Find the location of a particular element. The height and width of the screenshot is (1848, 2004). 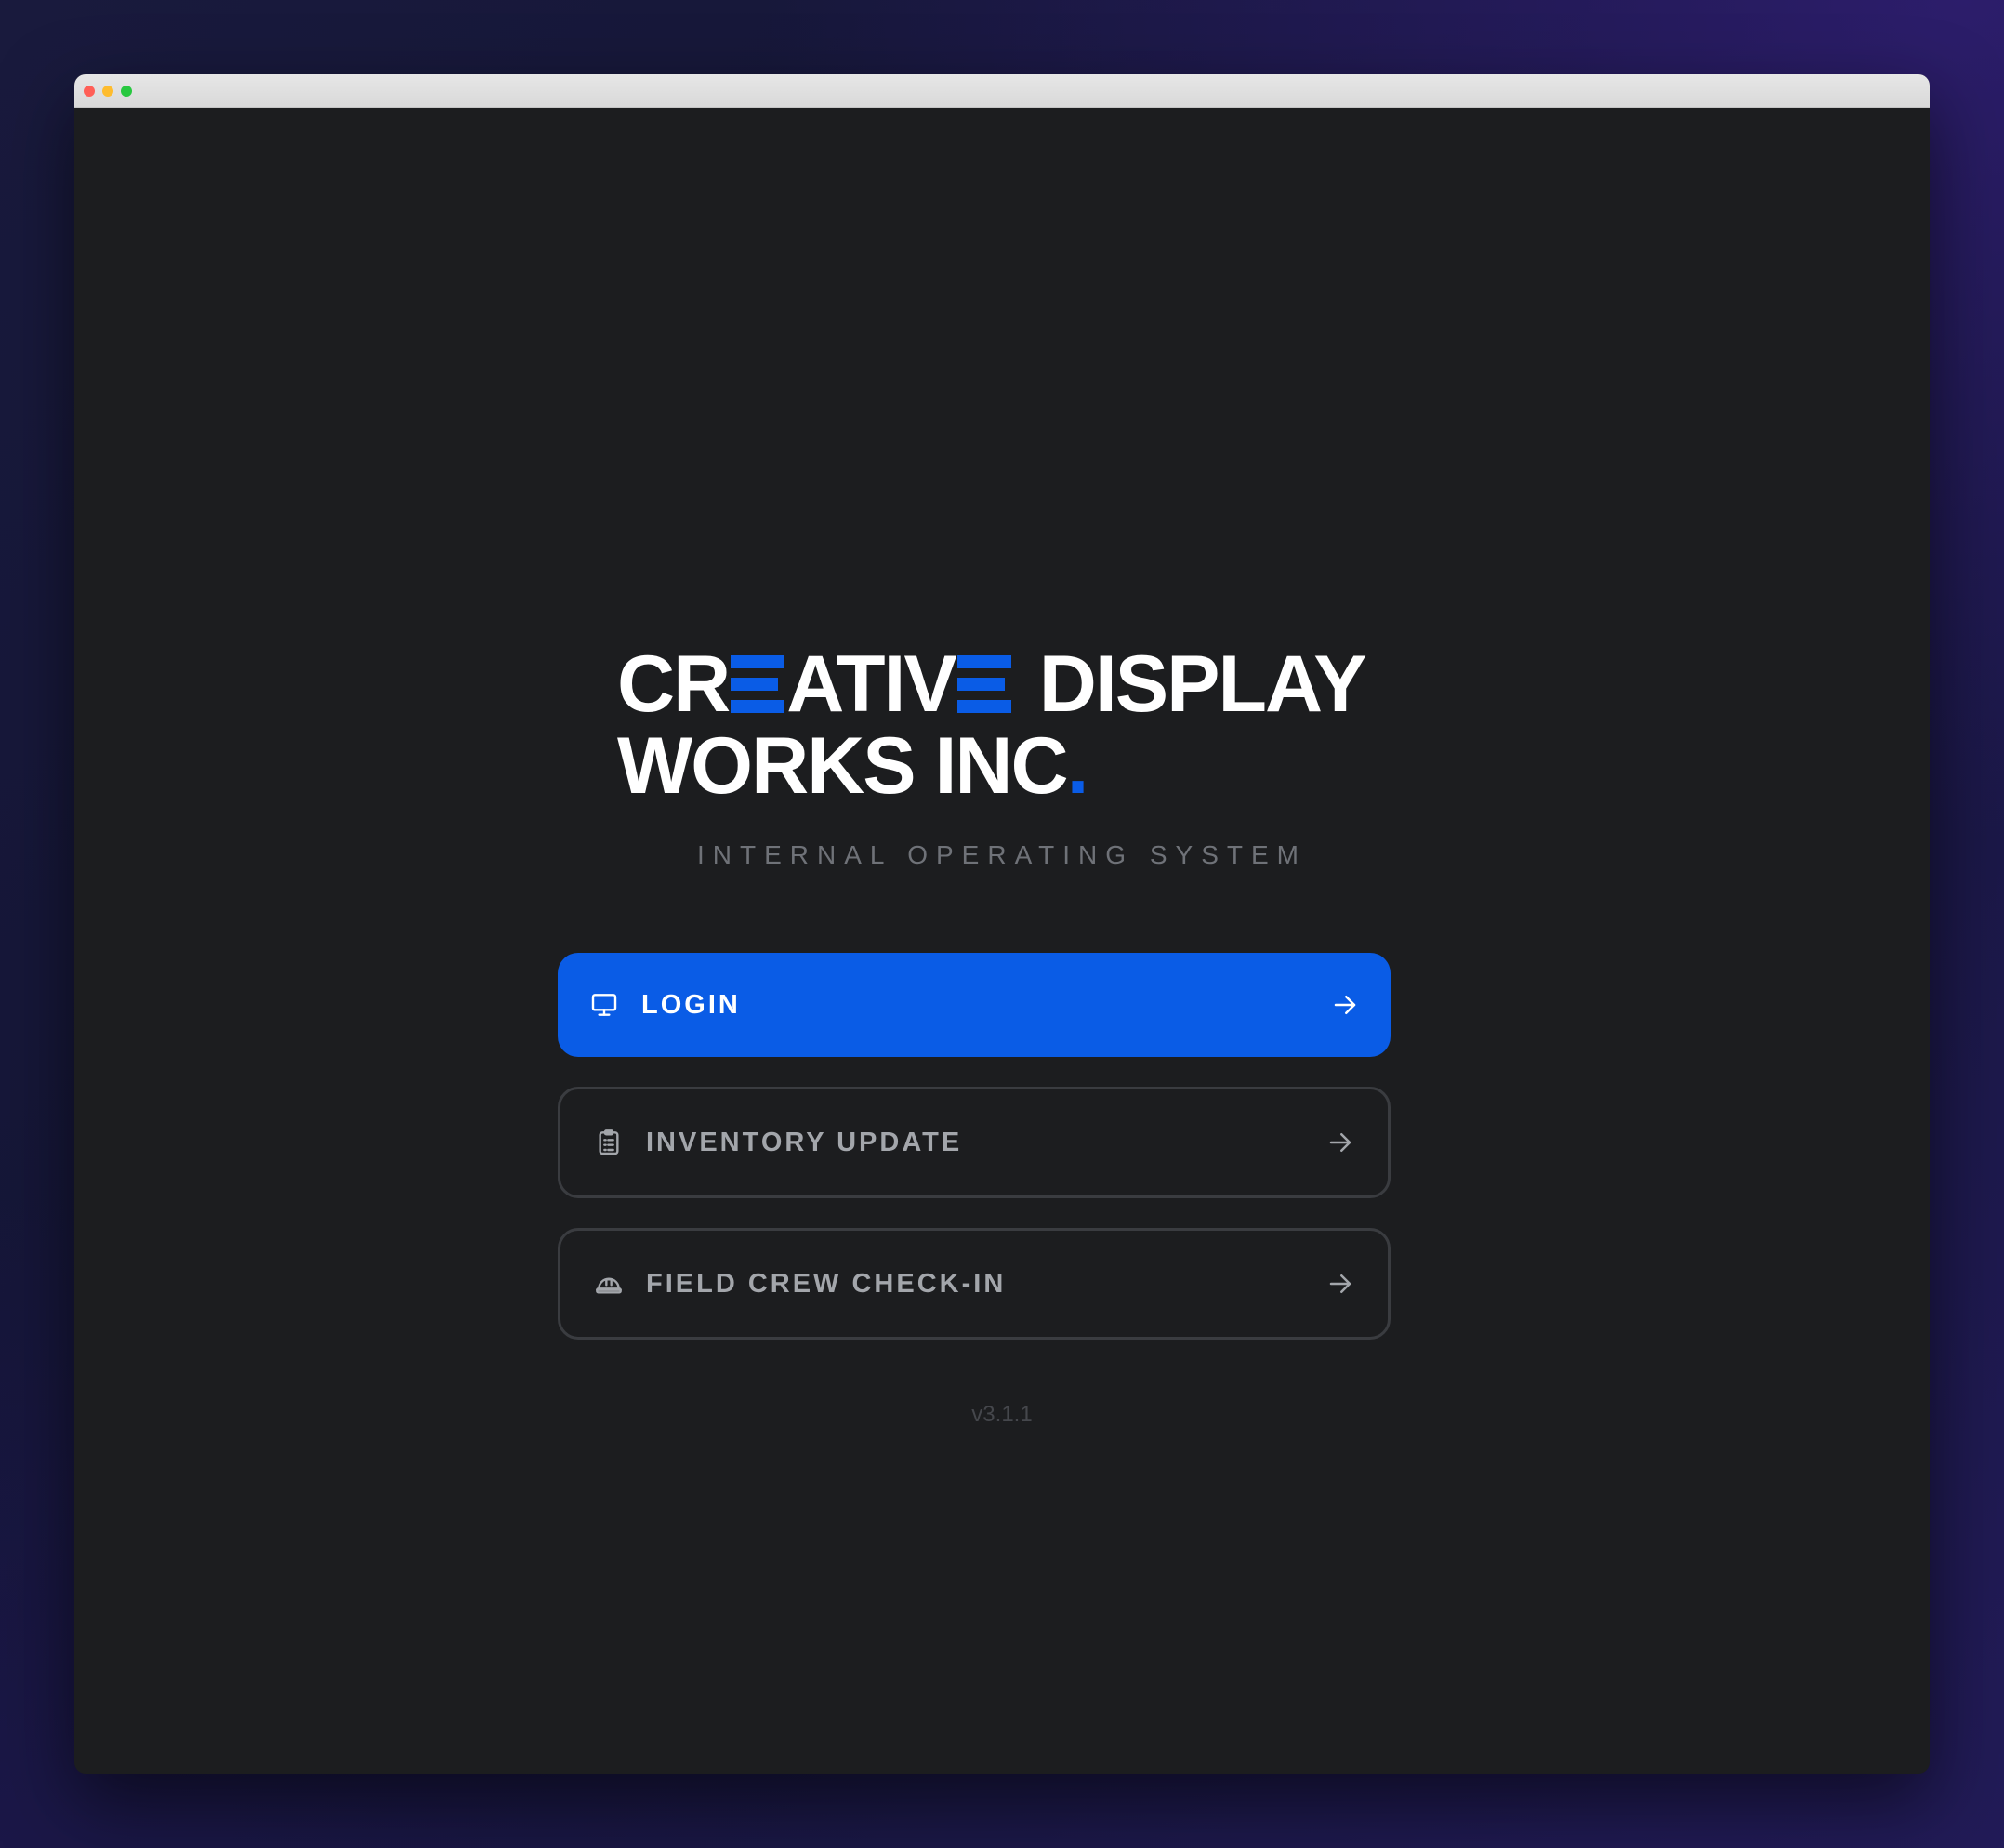

field-crew-check-in-label: FIELD CREW CHECK-IN is located at coordinates (826, 1283).